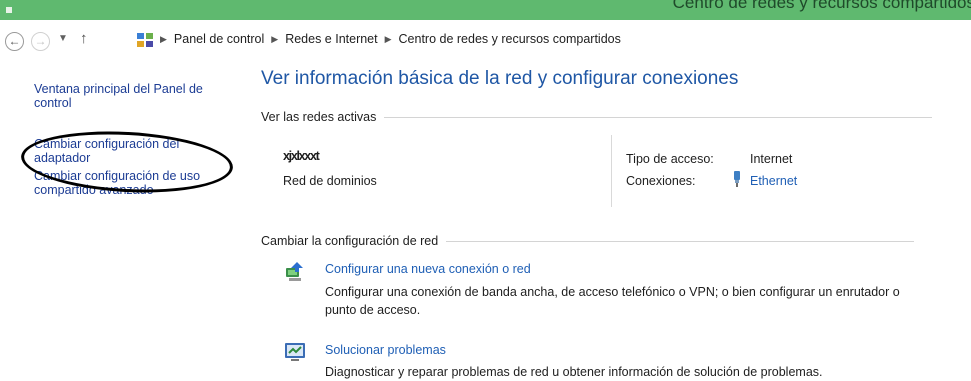 The width and height of the screenshot is (971, 381). I want to click on ethernet-icon, so click(737, 179).